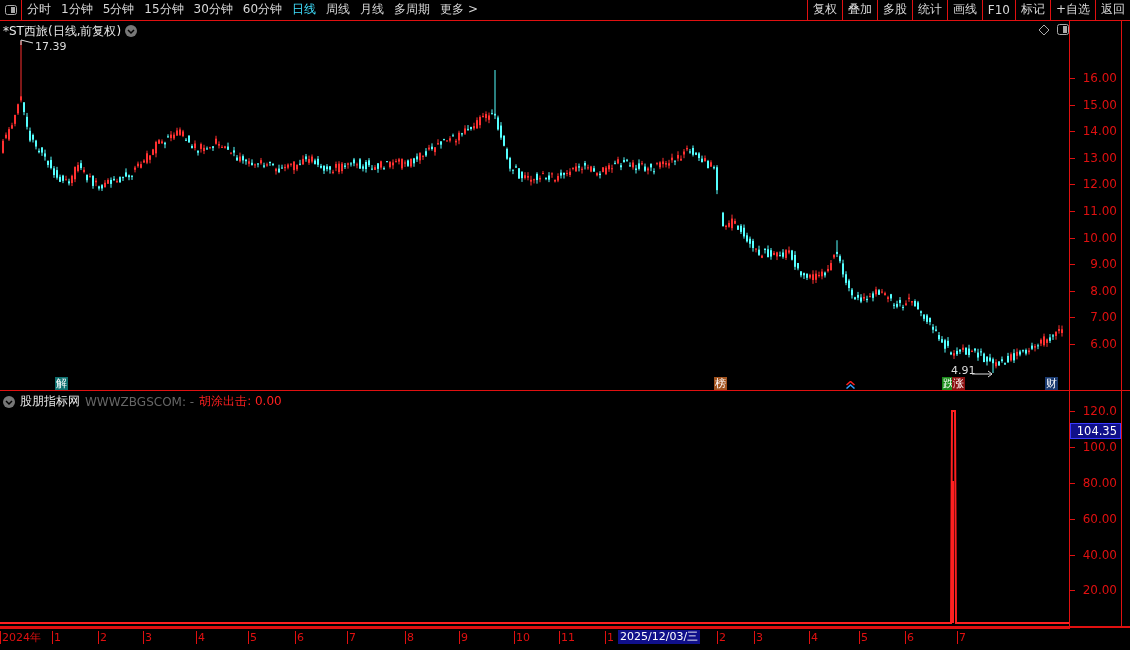  What do you see at coordinates (39, 10) in the screenshot?
I see `period-tab: 分时` at bounding box center [39, 10].